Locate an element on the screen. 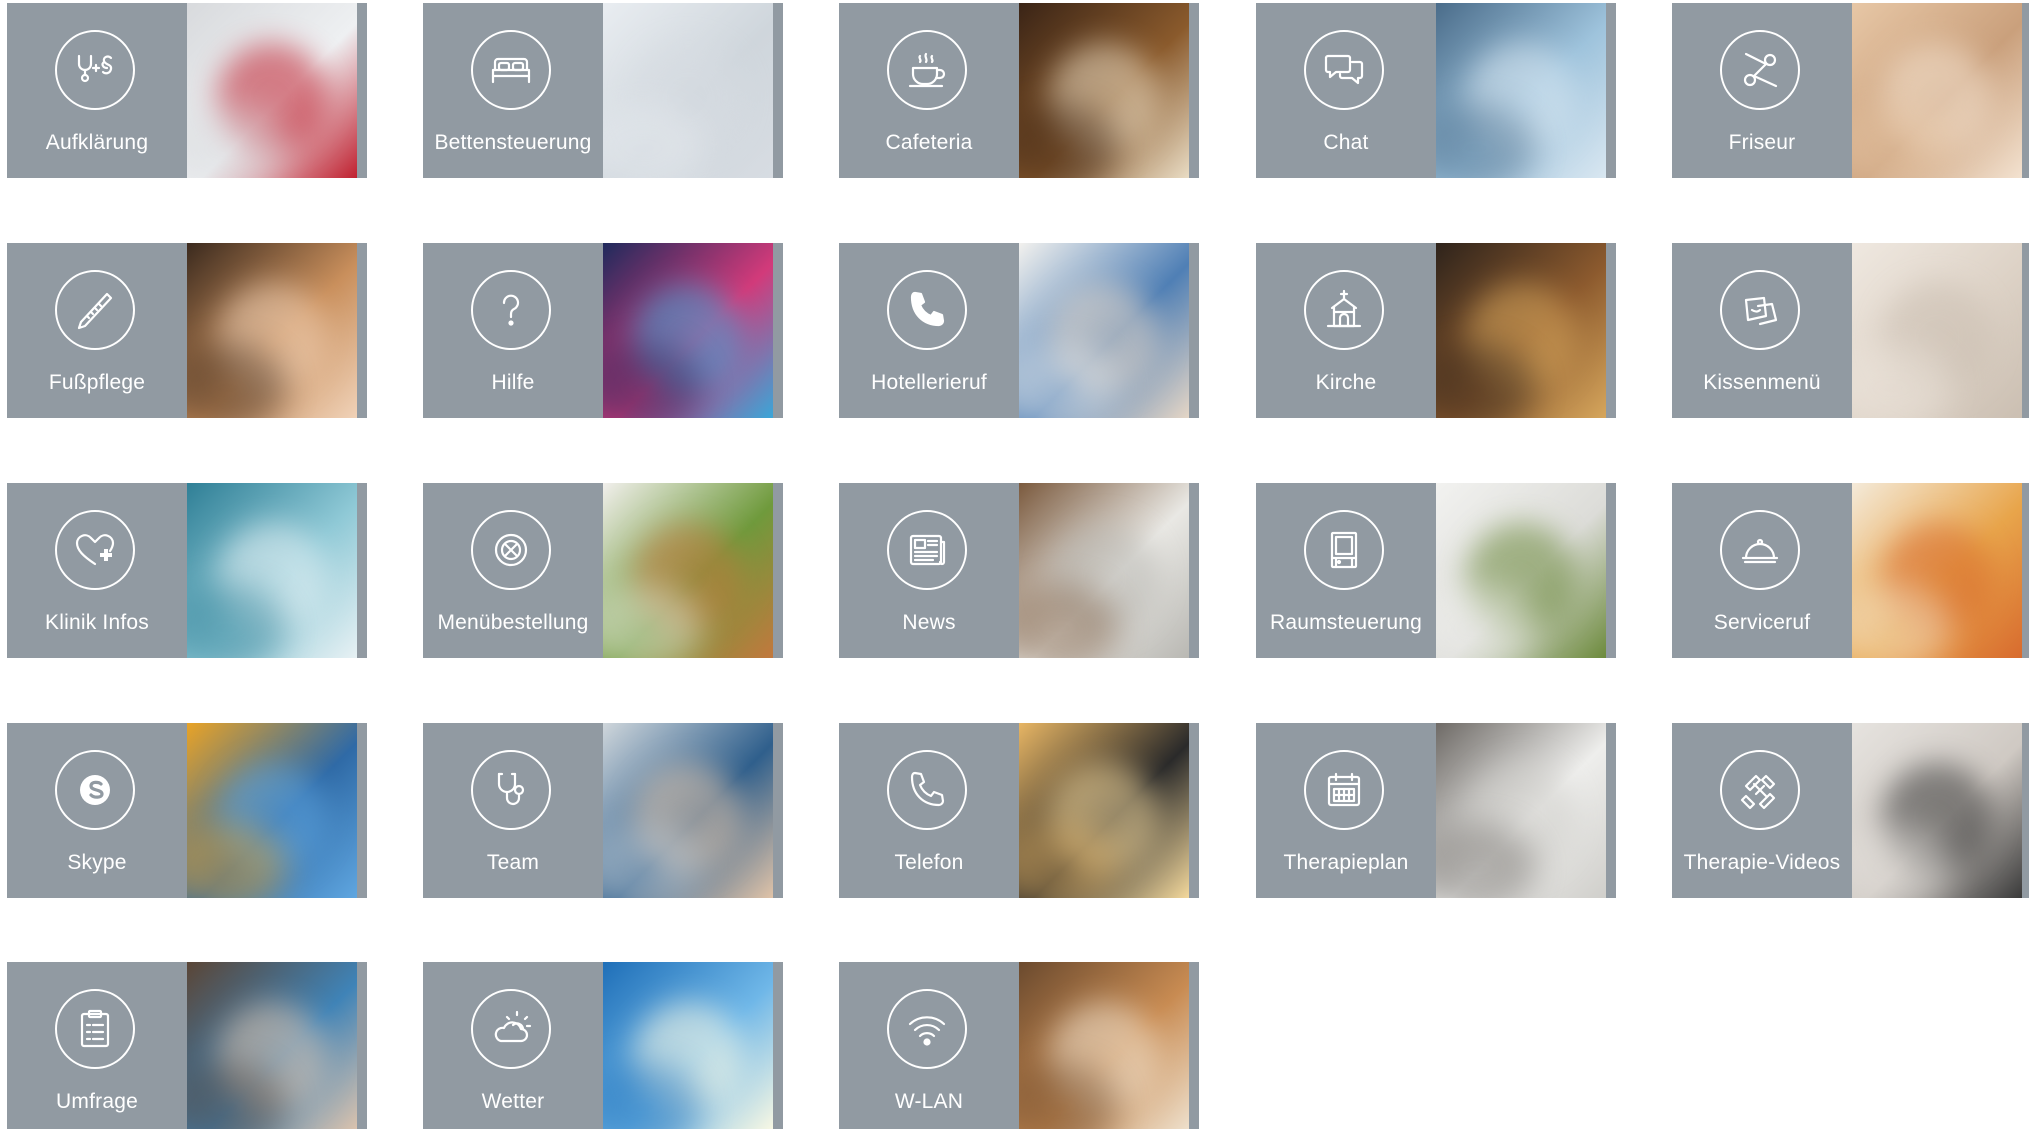  question-mark-icon is located at coordinates (511, 310).